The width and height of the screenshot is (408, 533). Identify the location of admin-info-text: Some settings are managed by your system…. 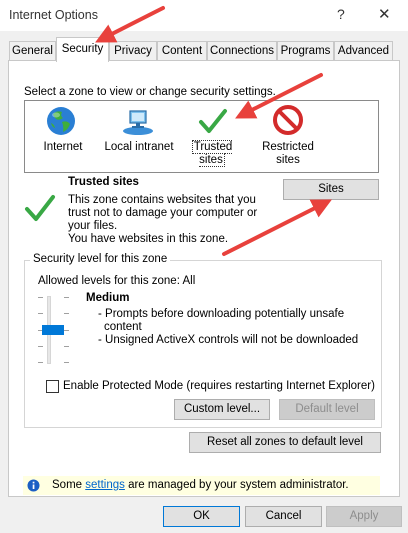
(200, 485).